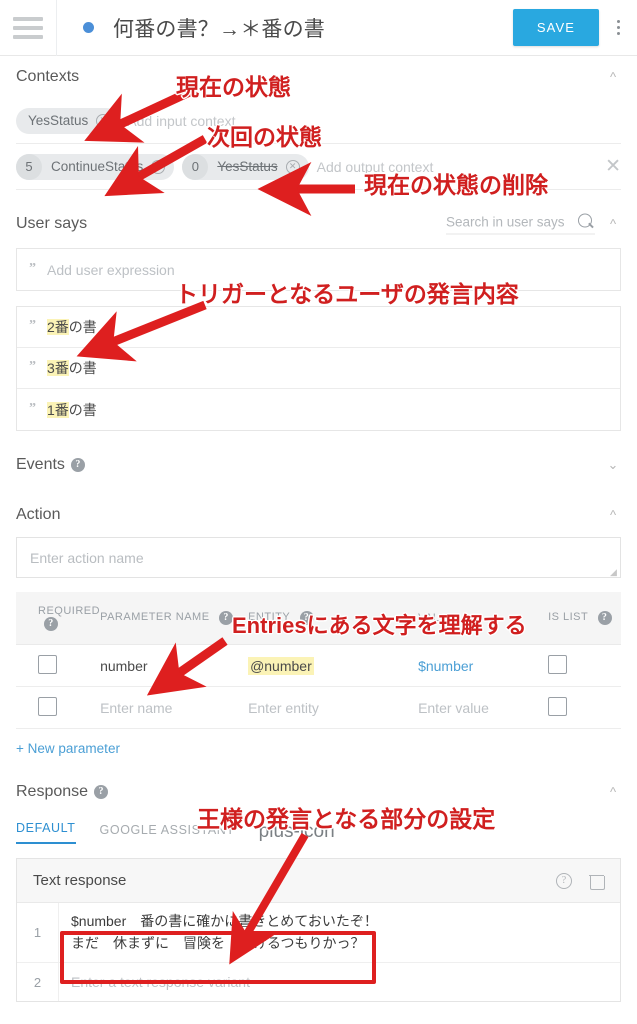 This screenshot has width=637, height=1024. What do you see at coordinates (52, 223) in the screenshot?
I see `user-says-title: User says` at bounding box center [52, 223].